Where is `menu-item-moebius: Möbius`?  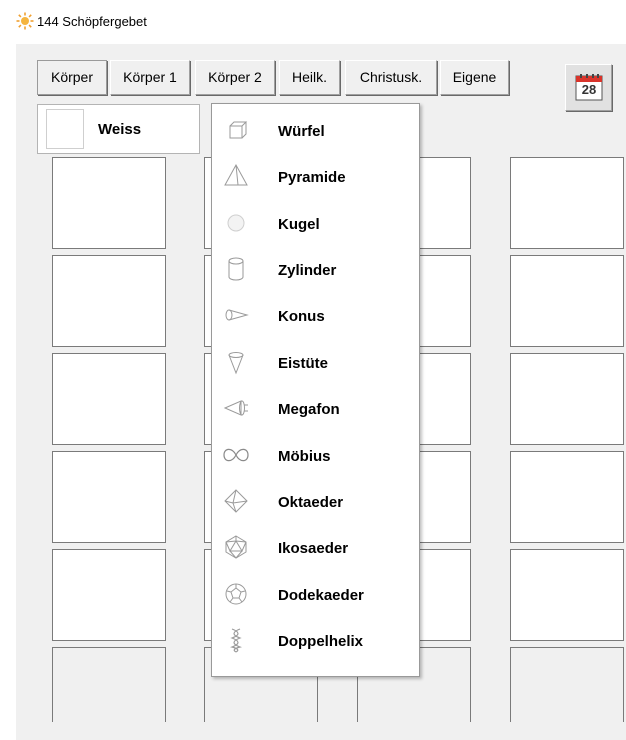 menu-item-moebius: Möbius is located at coordinates (315, 456).